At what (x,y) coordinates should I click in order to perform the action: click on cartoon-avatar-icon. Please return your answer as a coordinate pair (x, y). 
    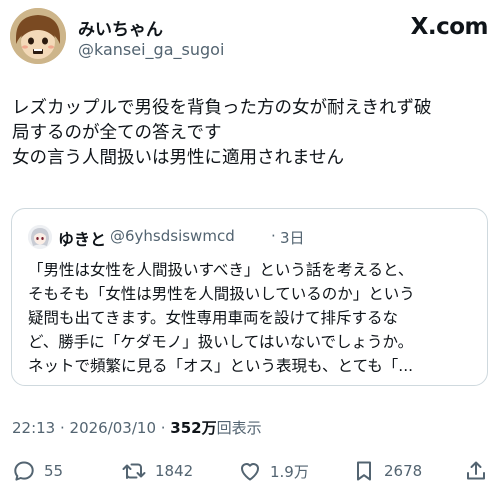
    Looking at the image, I should click on (38, 36).